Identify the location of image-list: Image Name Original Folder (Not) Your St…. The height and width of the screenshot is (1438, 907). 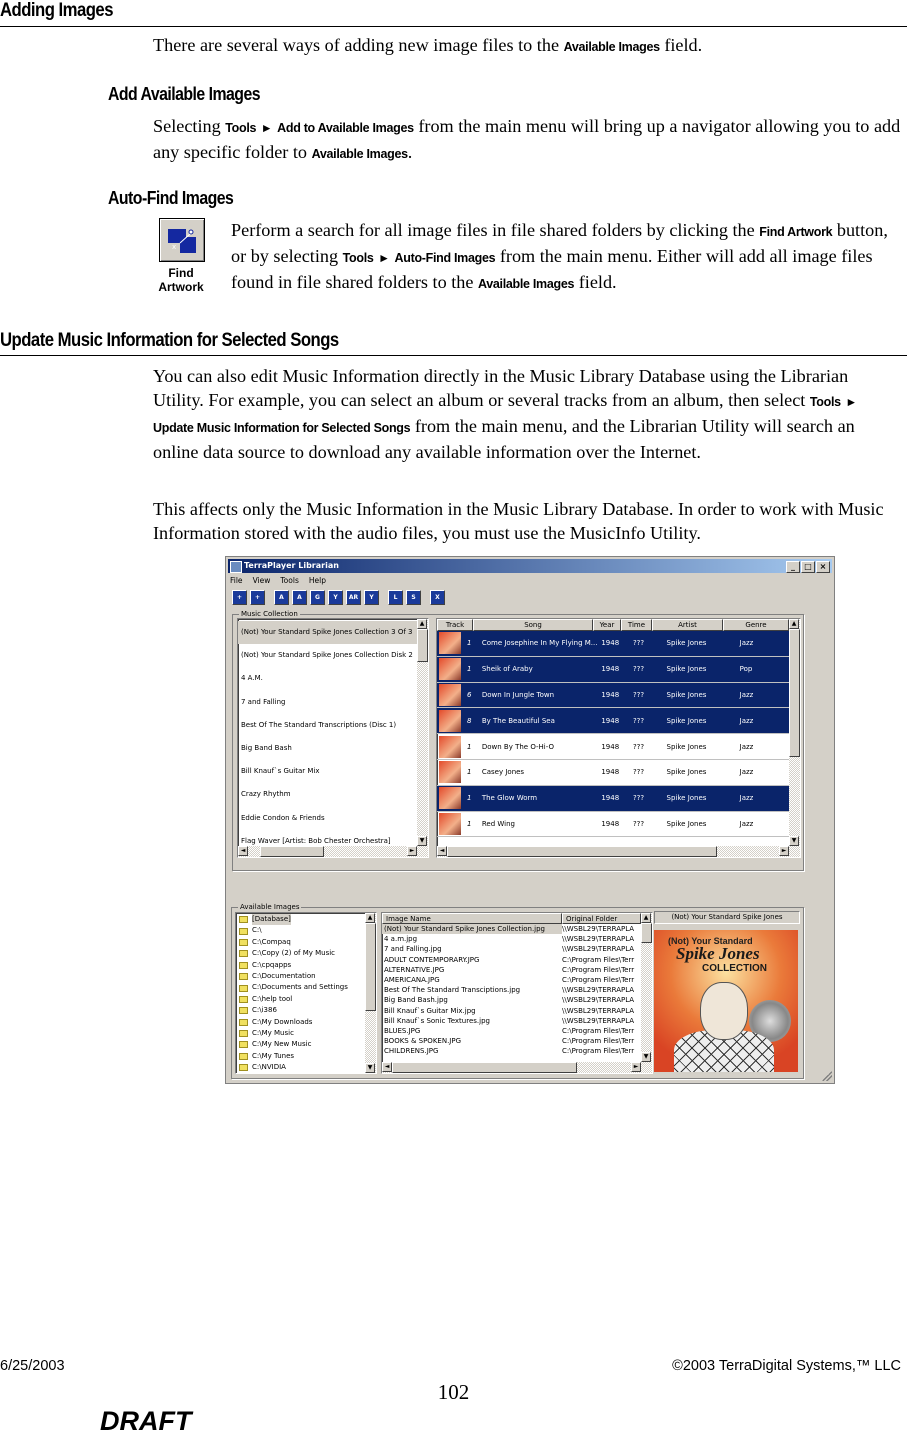
(517, 993).